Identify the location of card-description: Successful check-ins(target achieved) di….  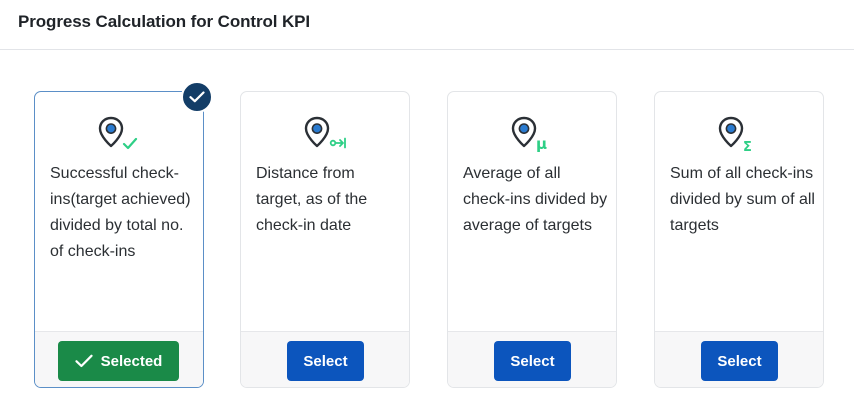
(120, 212).